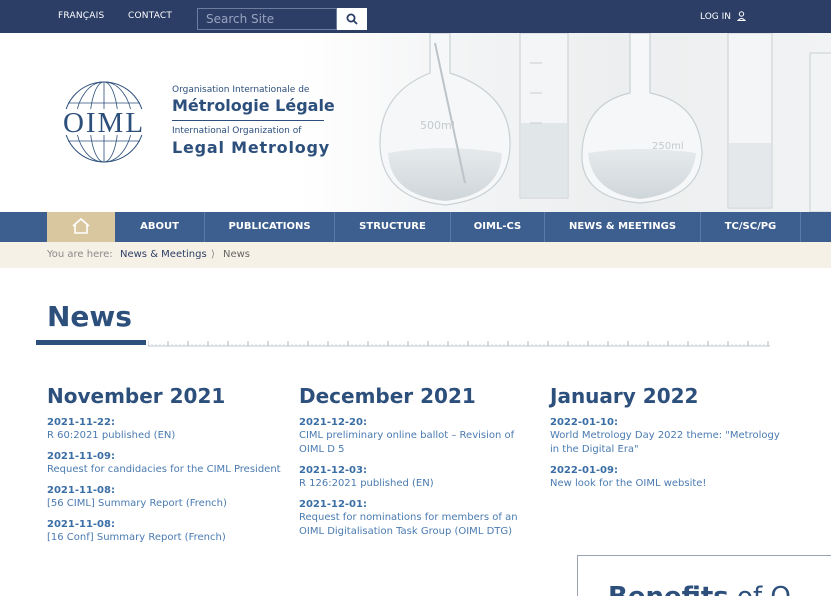 The image size is (831, 596). Describe the element at coordinates (333, 422) in the screenshot. I see `news-date: 2021-12-20:` at that location.